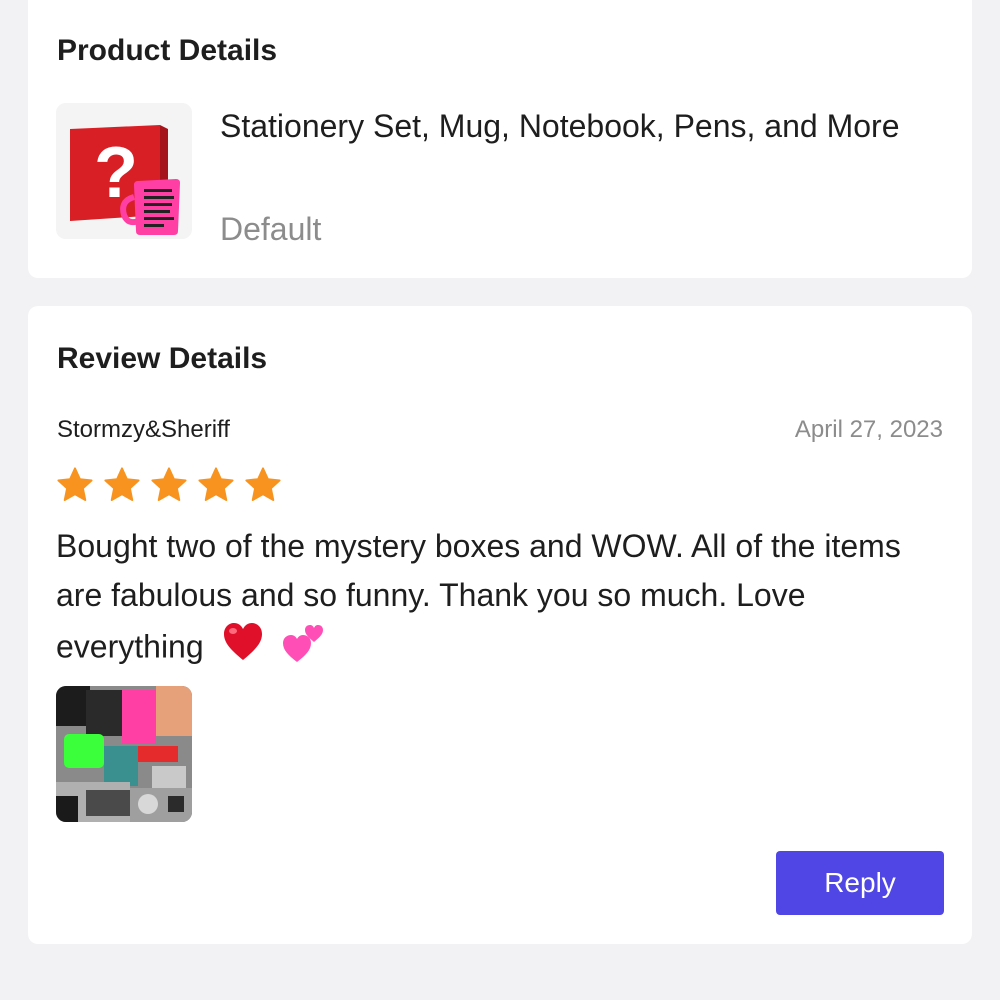 This screenshot has width=1000, height=1000. What do you see at coordinates (143, 429) in the screenshot?
I see `reviewer-name: Stormzy&Sheriff` at bounding box center [143, 429].